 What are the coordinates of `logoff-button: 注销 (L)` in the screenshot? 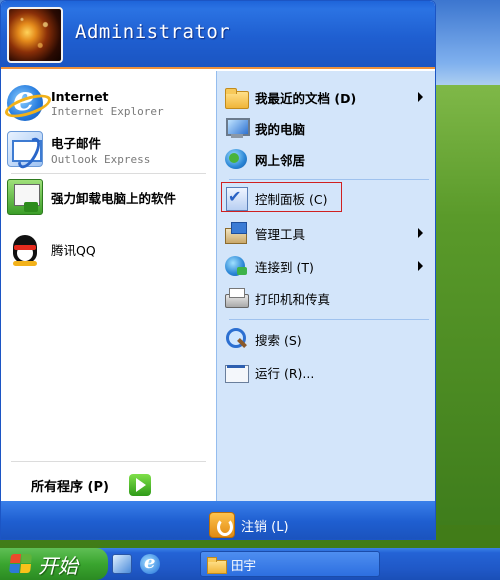 It's located at (249, 525).